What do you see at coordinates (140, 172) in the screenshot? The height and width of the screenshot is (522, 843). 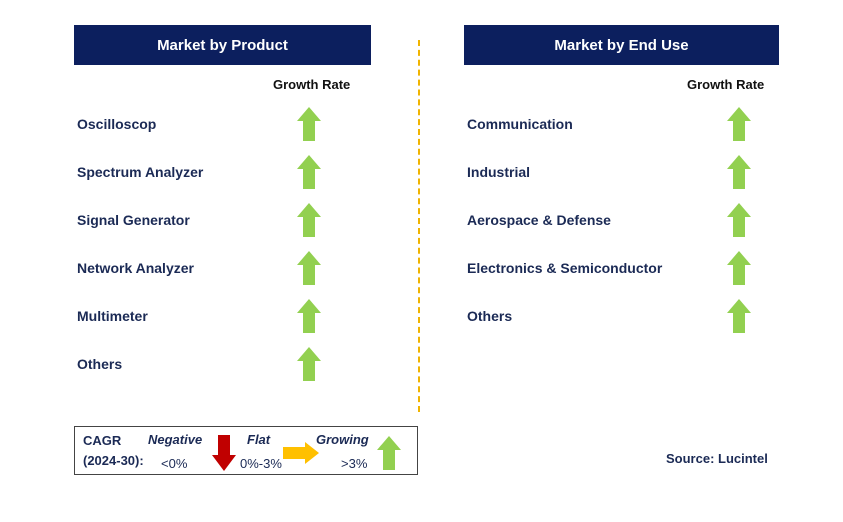 I see `product-item: Spectrum Analyzer` at bounding box center [140, 172].